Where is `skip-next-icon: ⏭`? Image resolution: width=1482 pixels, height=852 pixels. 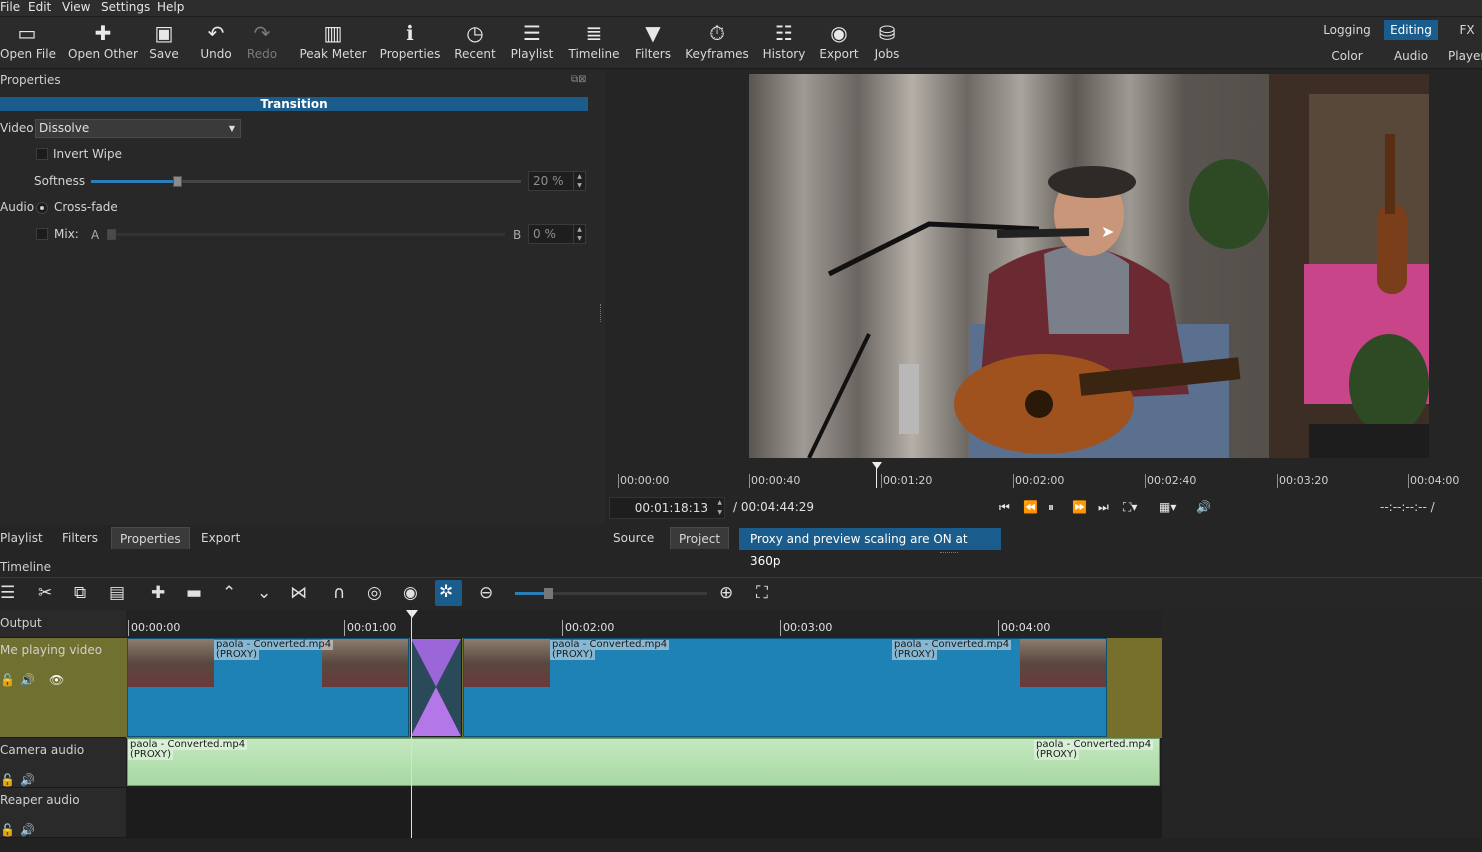 skip-next-icon: ⏭ is located at coordinates (1103, 507).